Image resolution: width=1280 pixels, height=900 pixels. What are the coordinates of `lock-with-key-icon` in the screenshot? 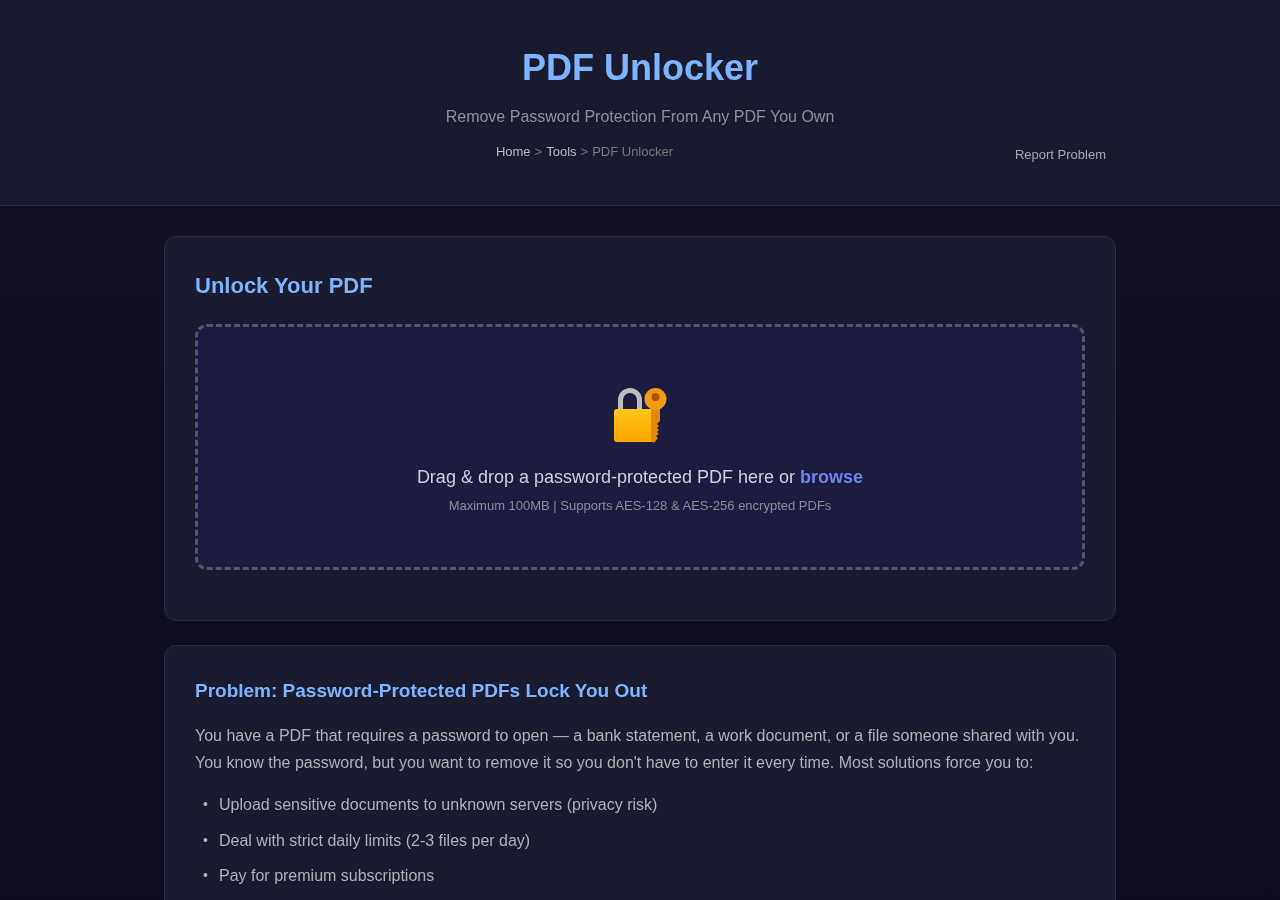 It's located at (640, 415).